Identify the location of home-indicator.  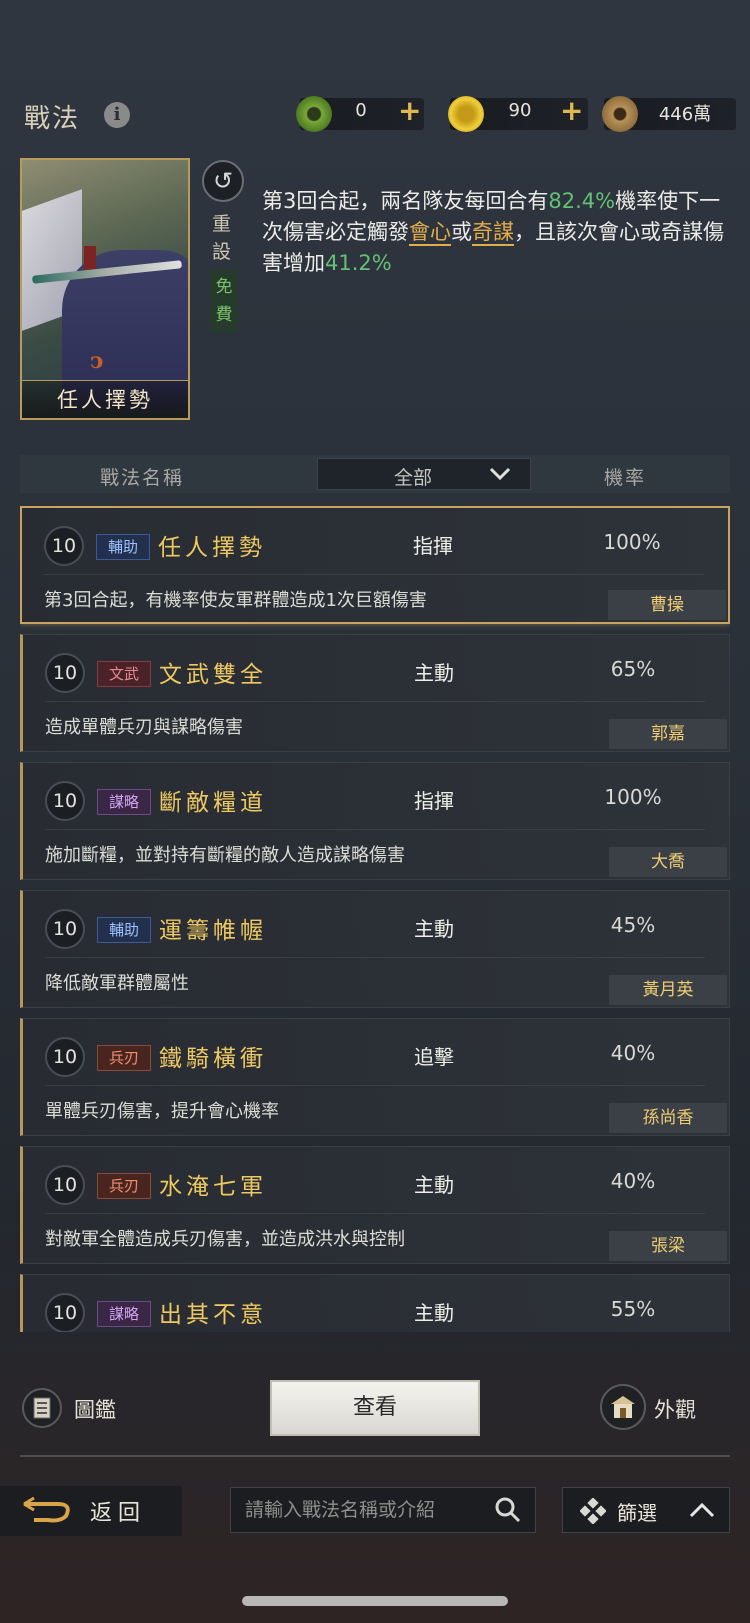
(375, 1601).